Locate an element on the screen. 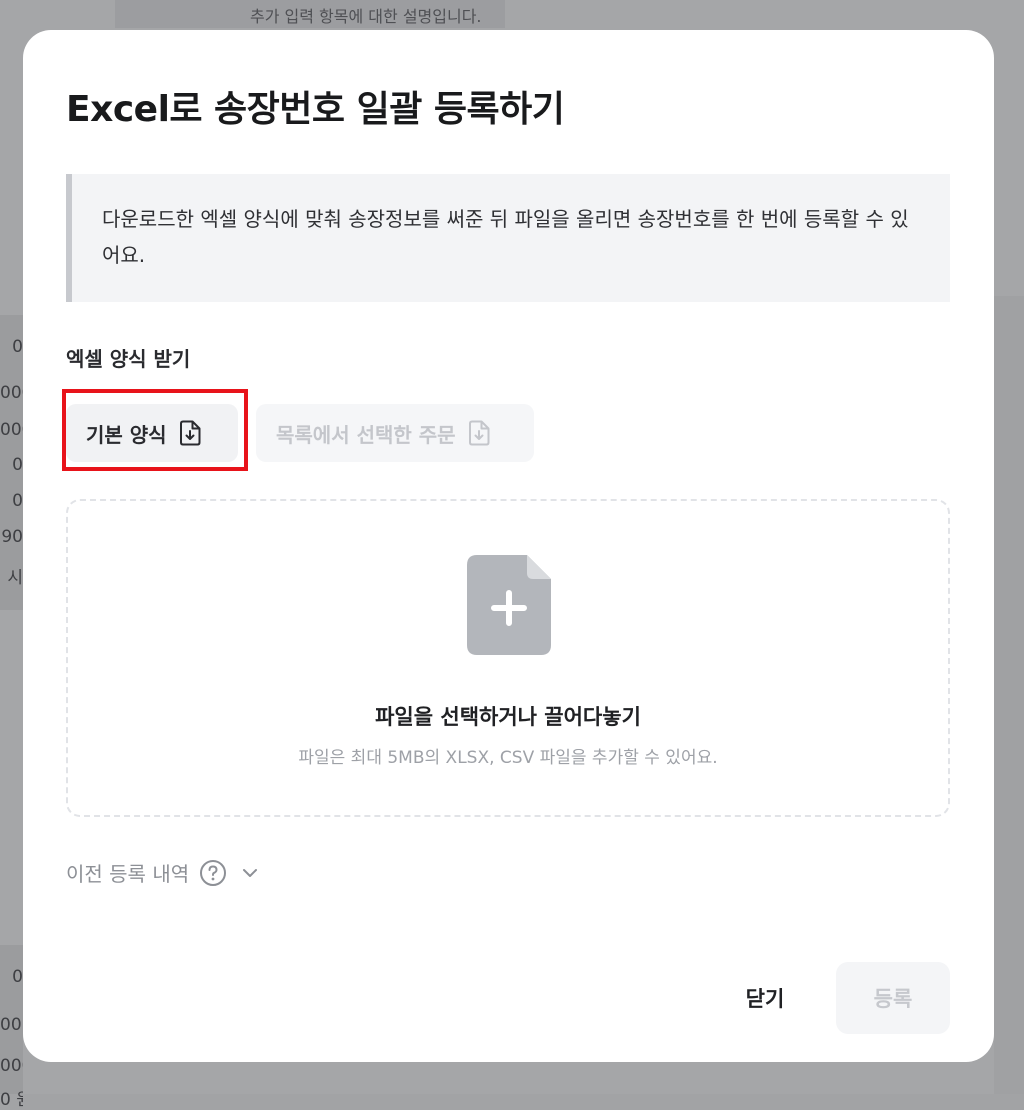 The height and width of the screenshot is (1110, 1024). history-label: 이전 등록 내역 is located at coordinates (128, 874).